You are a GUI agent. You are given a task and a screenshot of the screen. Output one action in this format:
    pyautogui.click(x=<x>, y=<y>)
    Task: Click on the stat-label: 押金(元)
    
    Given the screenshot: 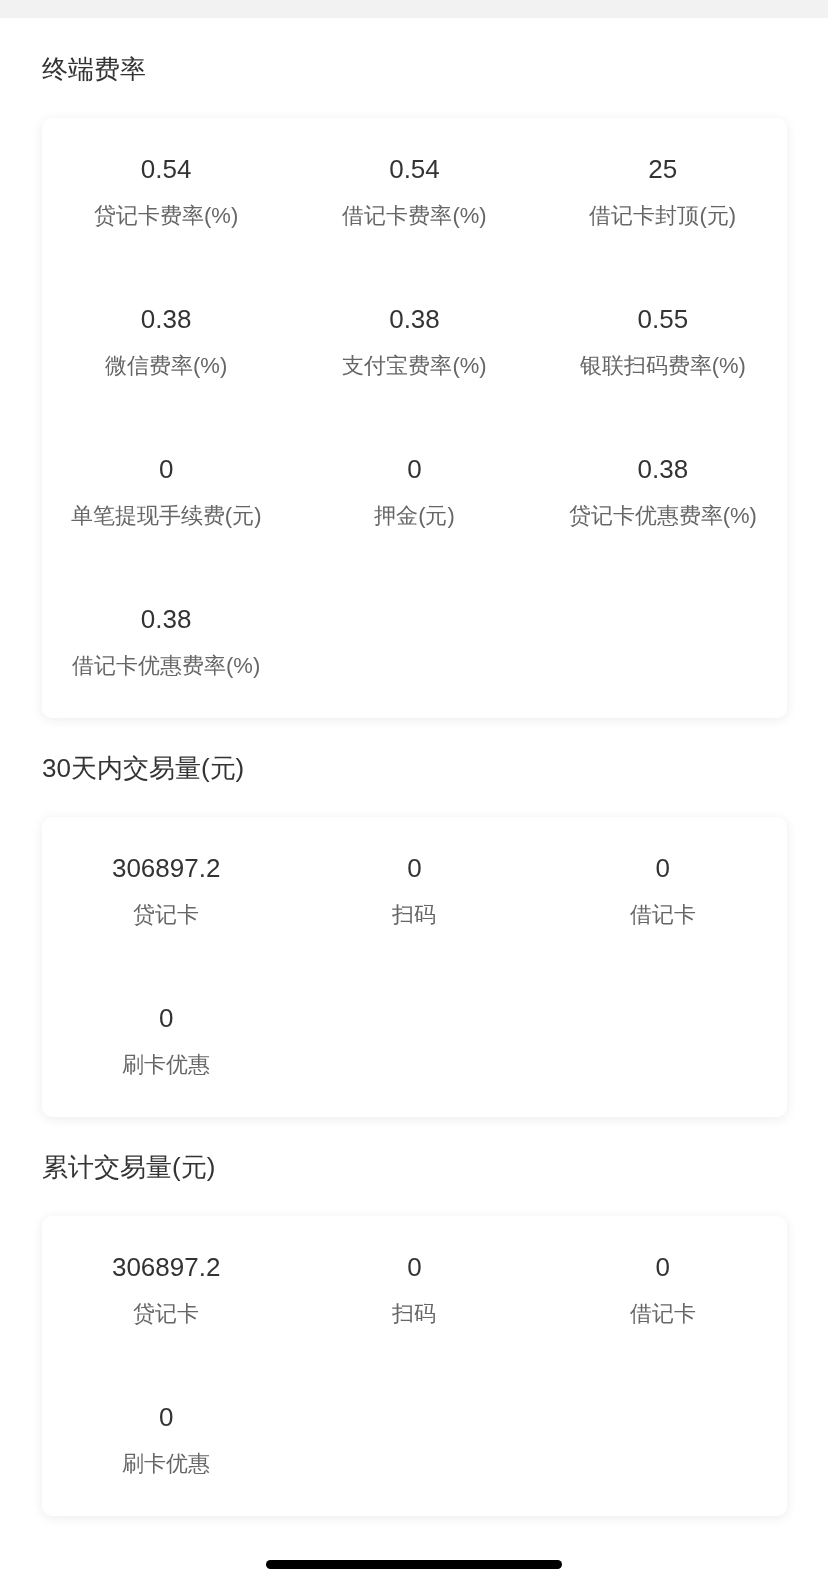 What is the action you would take?
    pyautogui.click(x=414, y=516)
    